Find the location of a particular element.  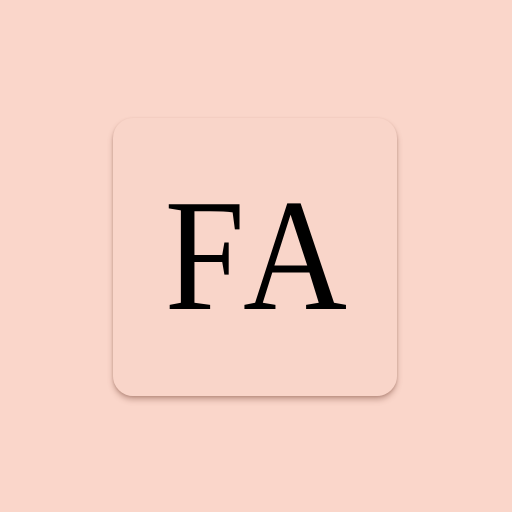

app-monogram: FA is located at coordinates (260, 255).